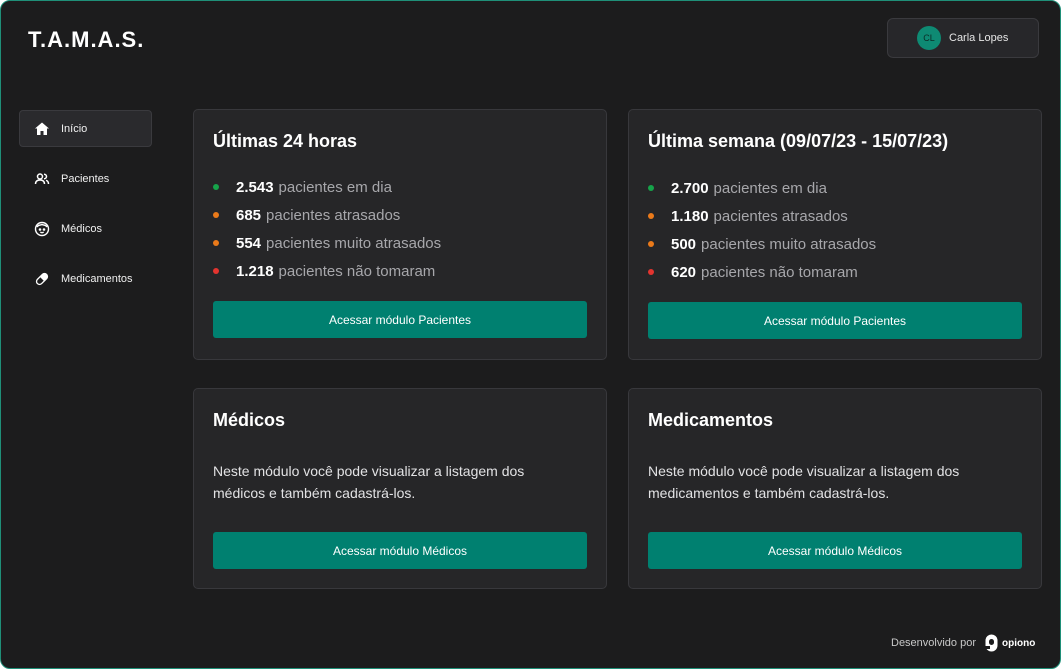  Describe the element at coordinates (835, 550) in the screenshot. I see `access-medications-button: Acessar módulo Médicos` at that location.